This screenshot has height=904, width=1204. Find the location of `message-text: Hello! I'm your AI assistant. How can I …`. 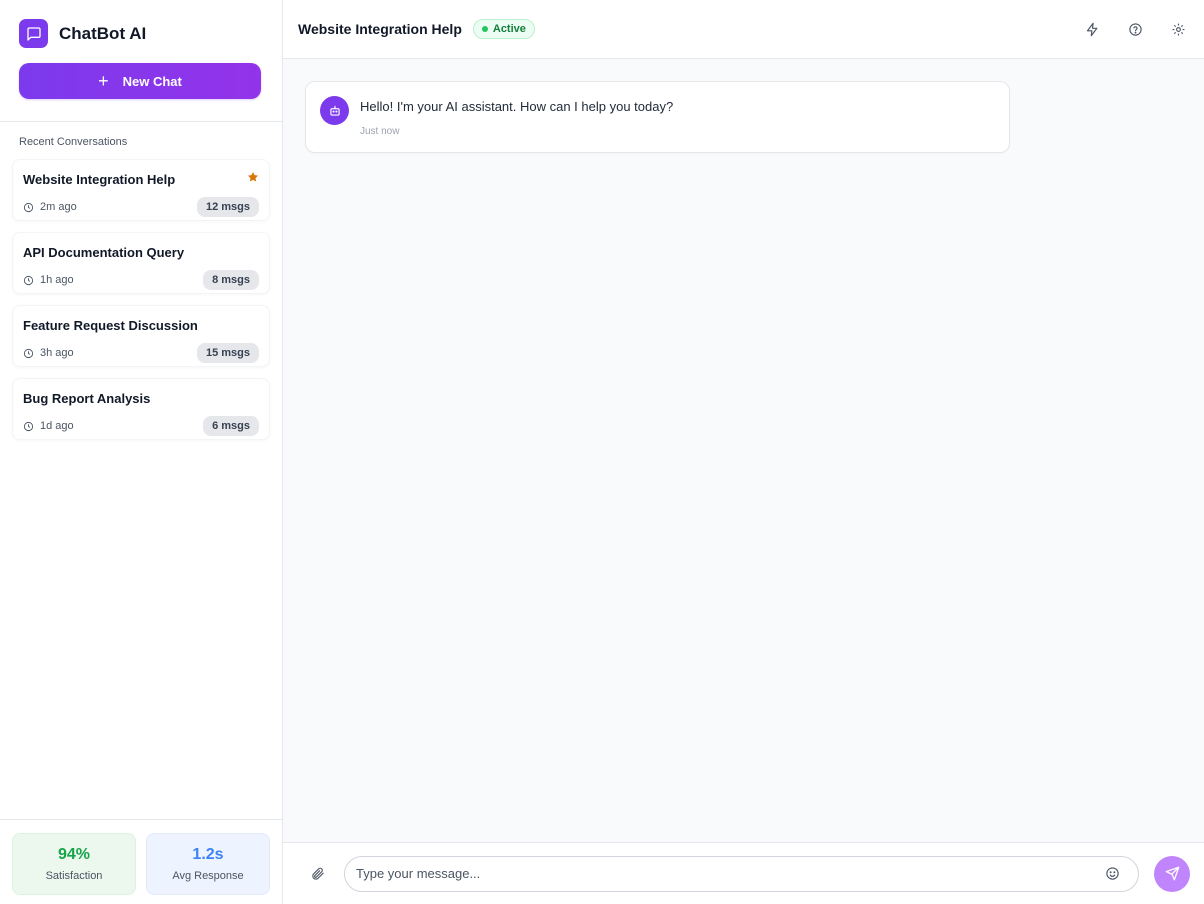

message-text: Hello! I'm your AI assistant. How can I … is located at coordinates (517, 106).